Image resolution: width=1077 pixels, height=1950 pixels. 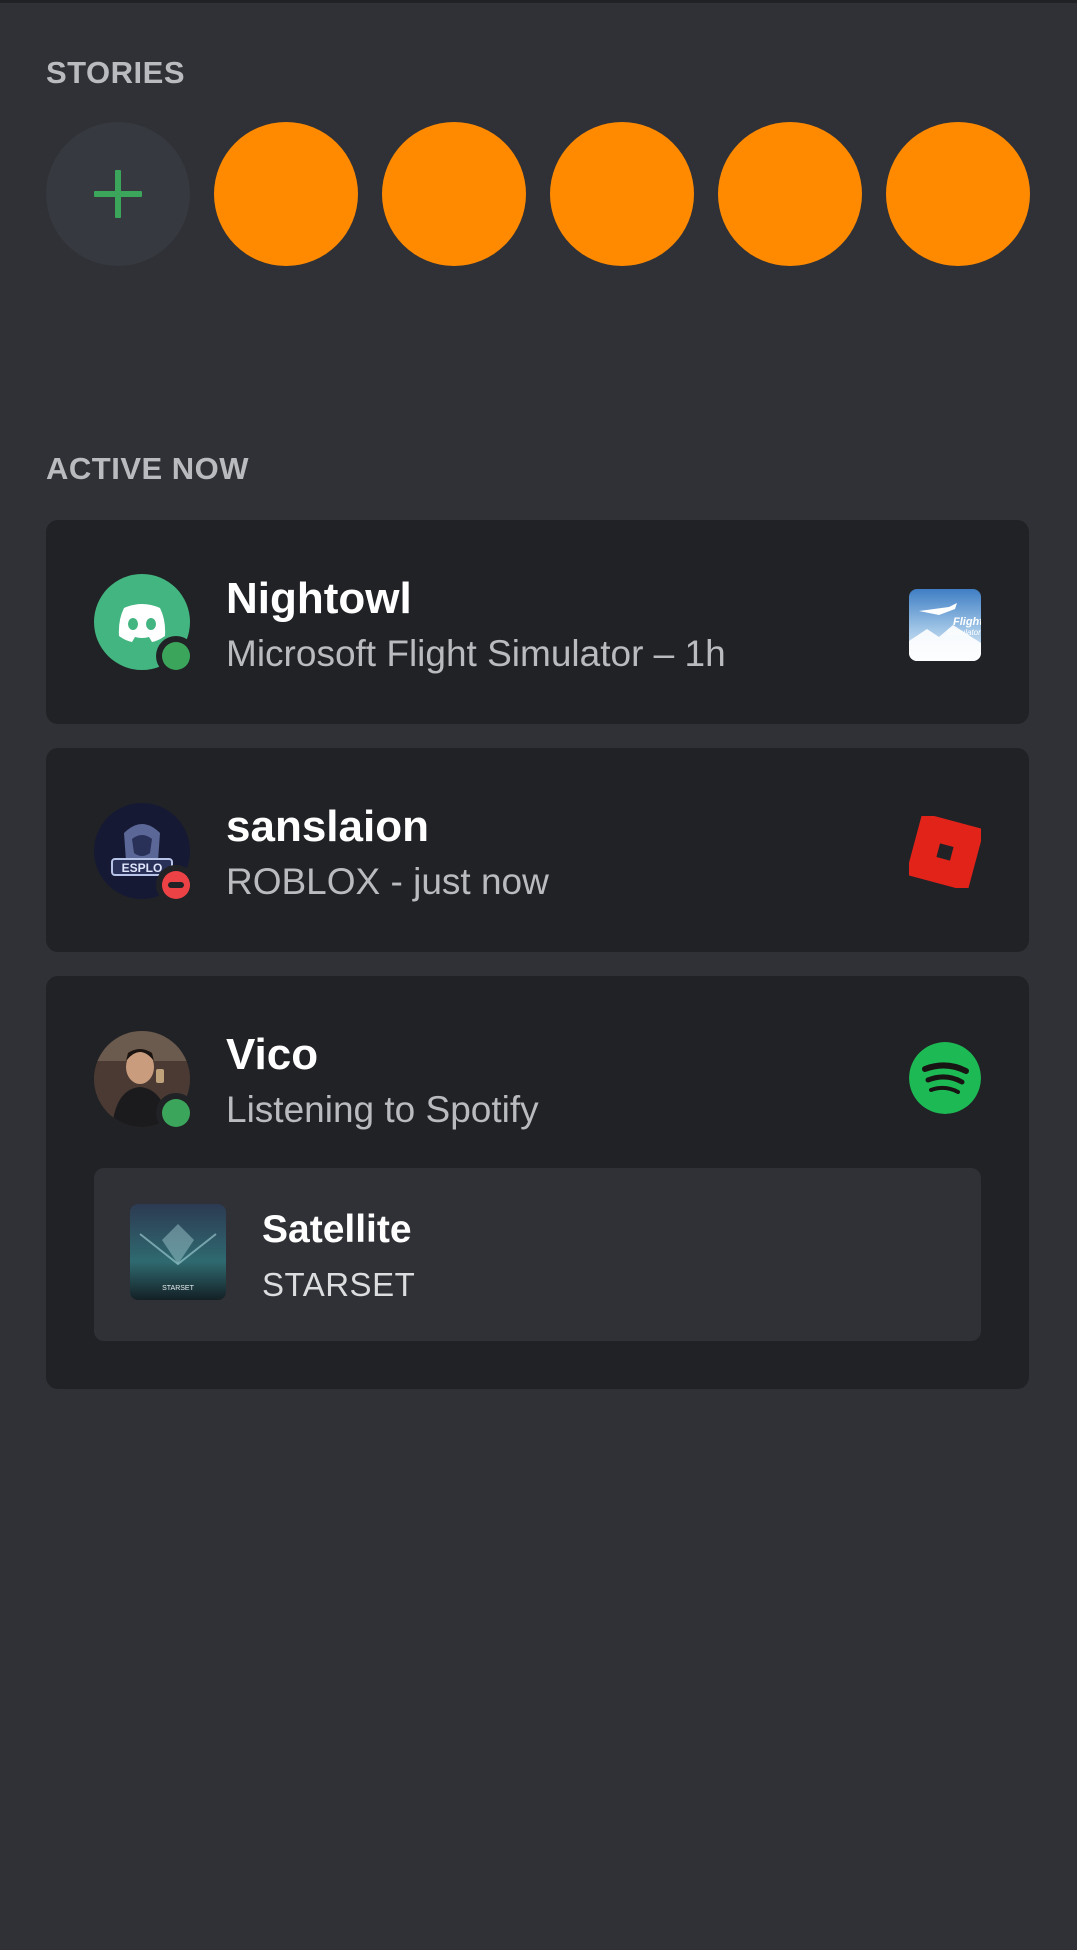 What do you see at coordinates (176, 885) in the screenshot?
I see `do-not-disturb-status-icon` at bounding box center [176, 885].